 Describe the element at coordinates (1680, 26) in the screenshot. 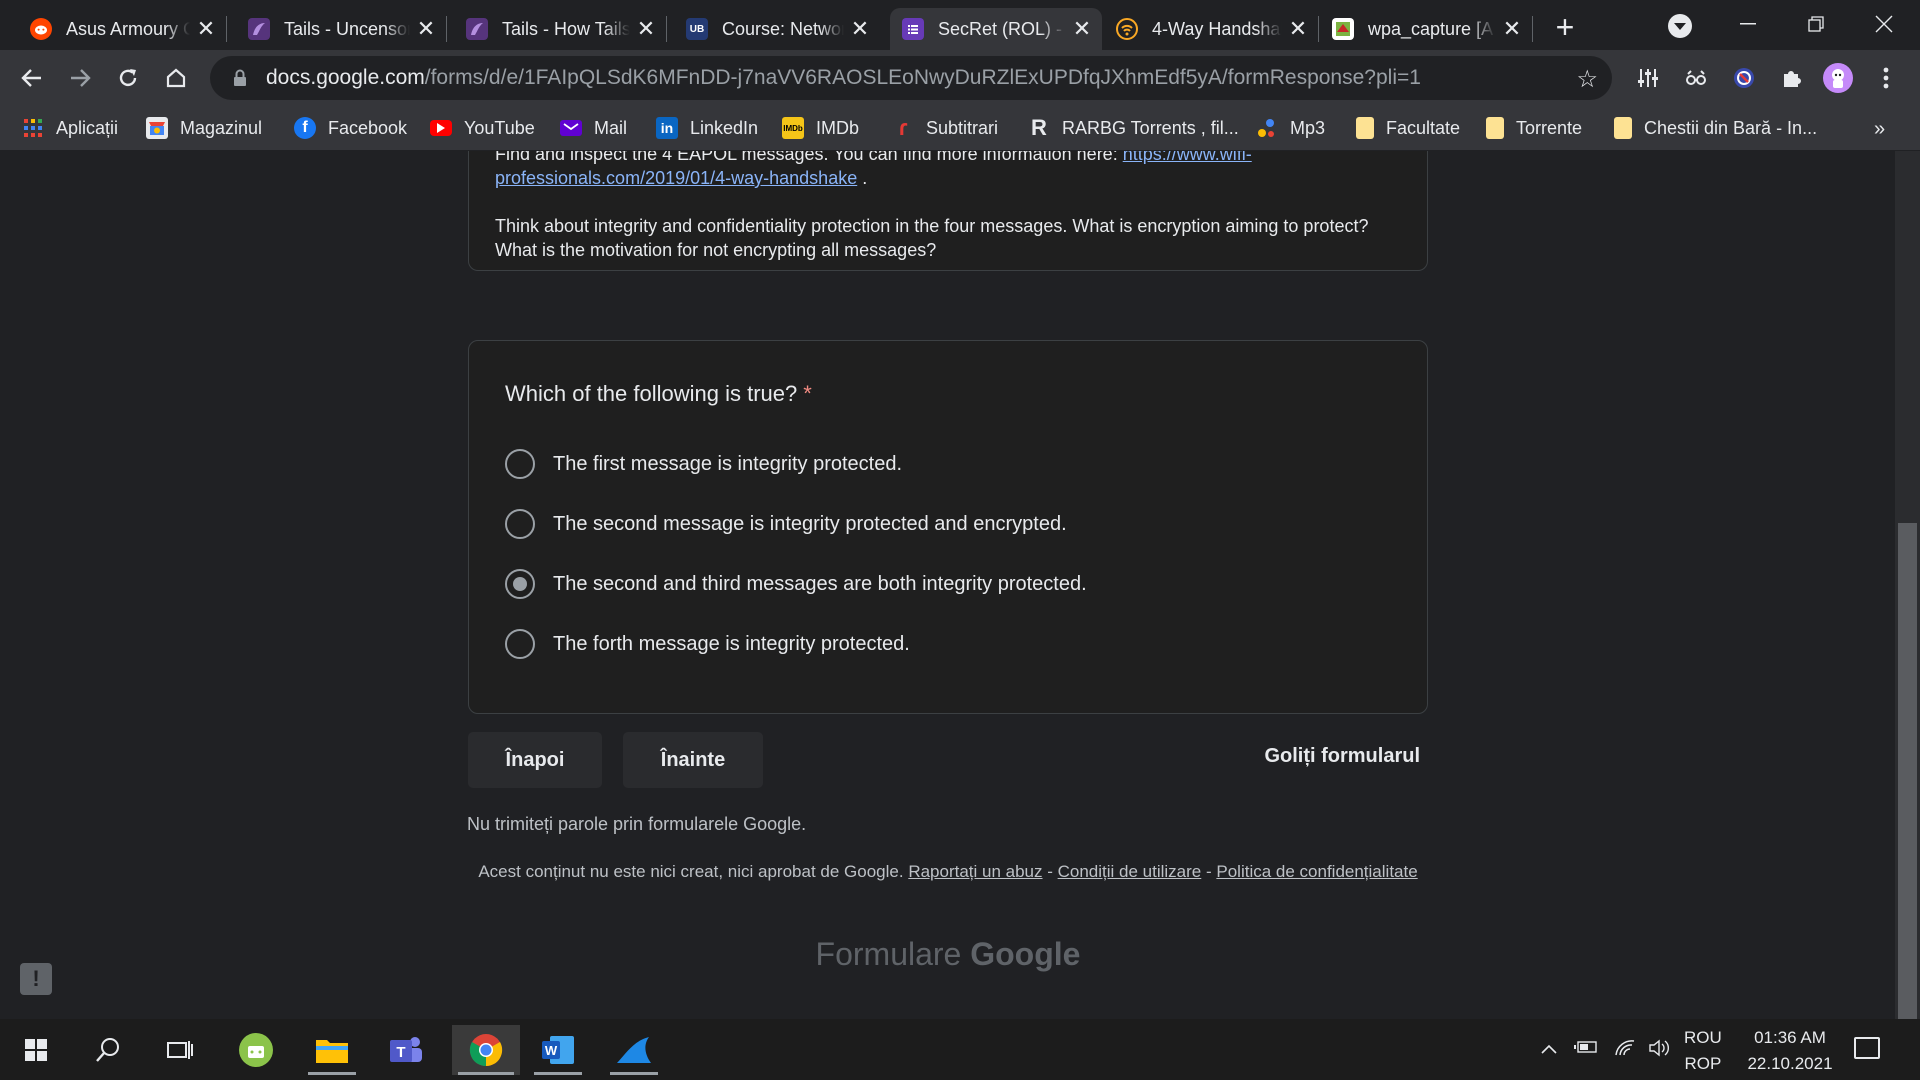

I see `tab-search-icon` at that location.